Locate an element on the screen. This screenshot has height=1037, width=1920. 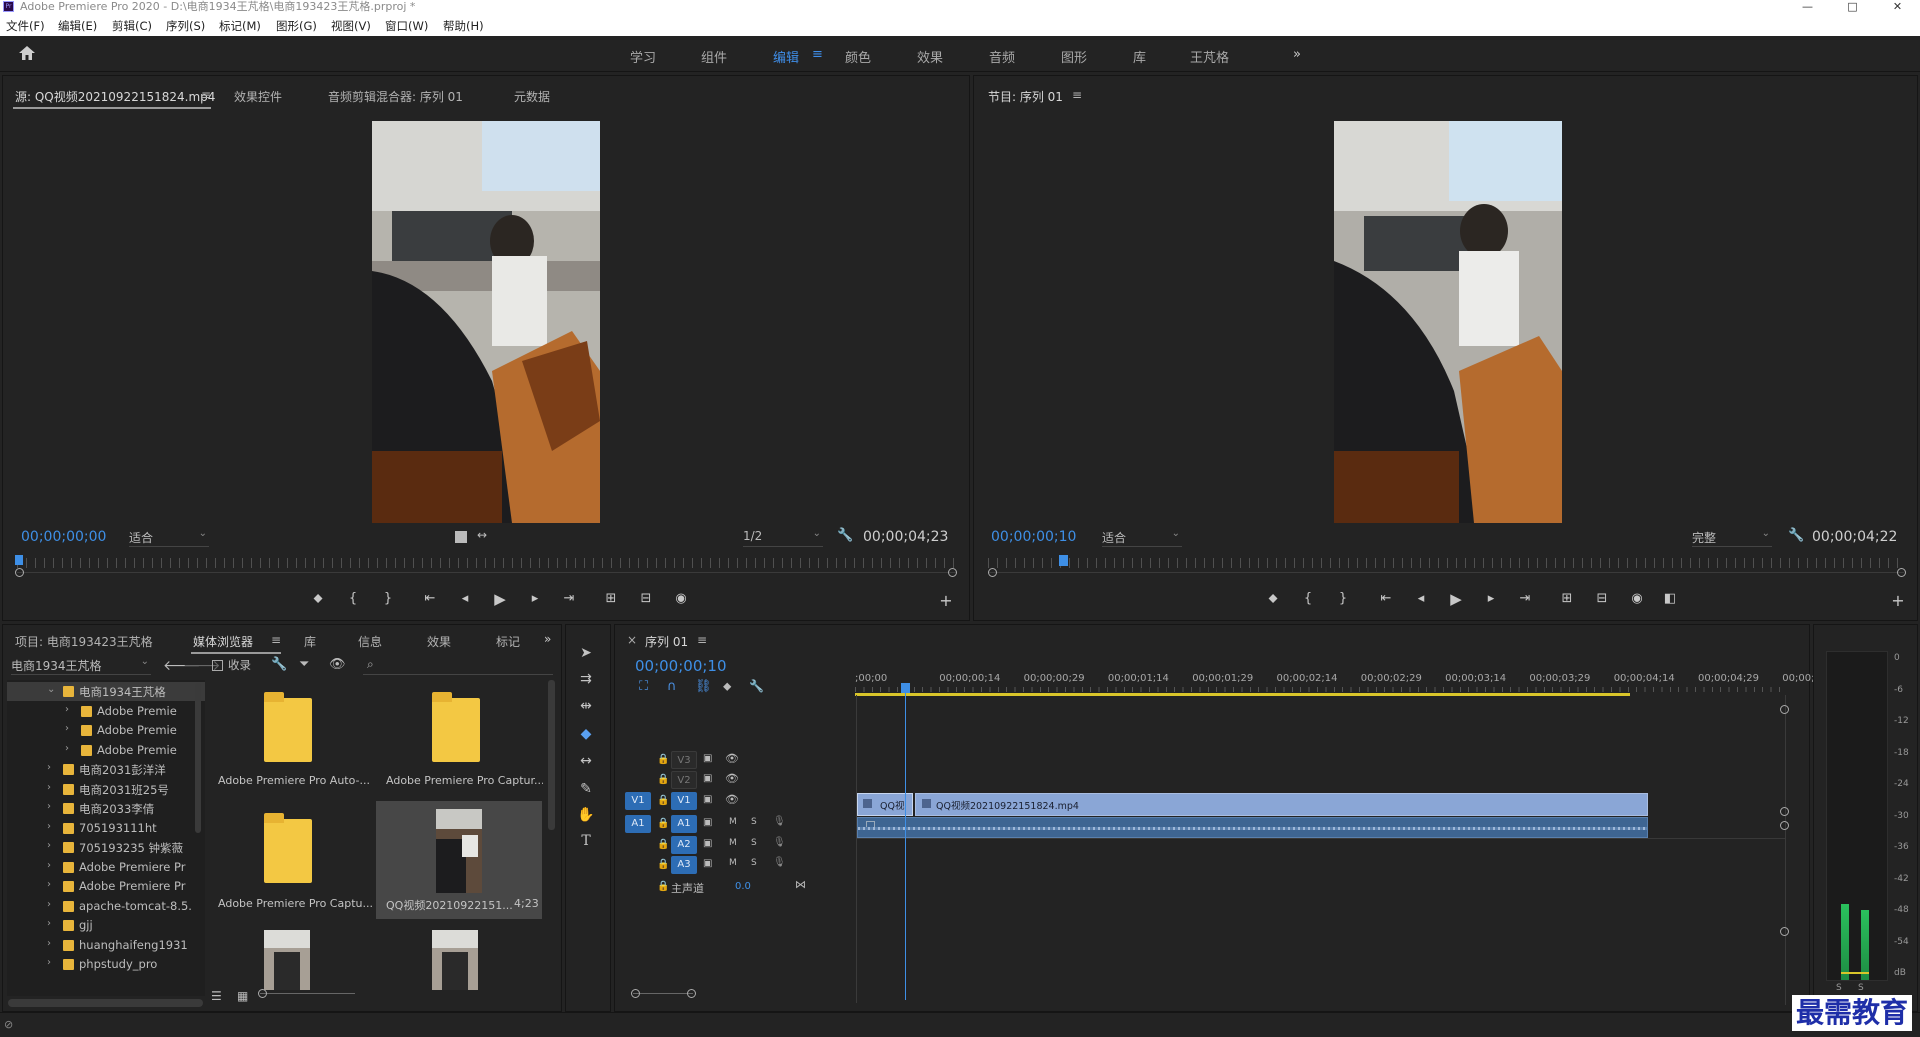
tree-item: › 电商2033李倩 is located at coordinates (106, 808).